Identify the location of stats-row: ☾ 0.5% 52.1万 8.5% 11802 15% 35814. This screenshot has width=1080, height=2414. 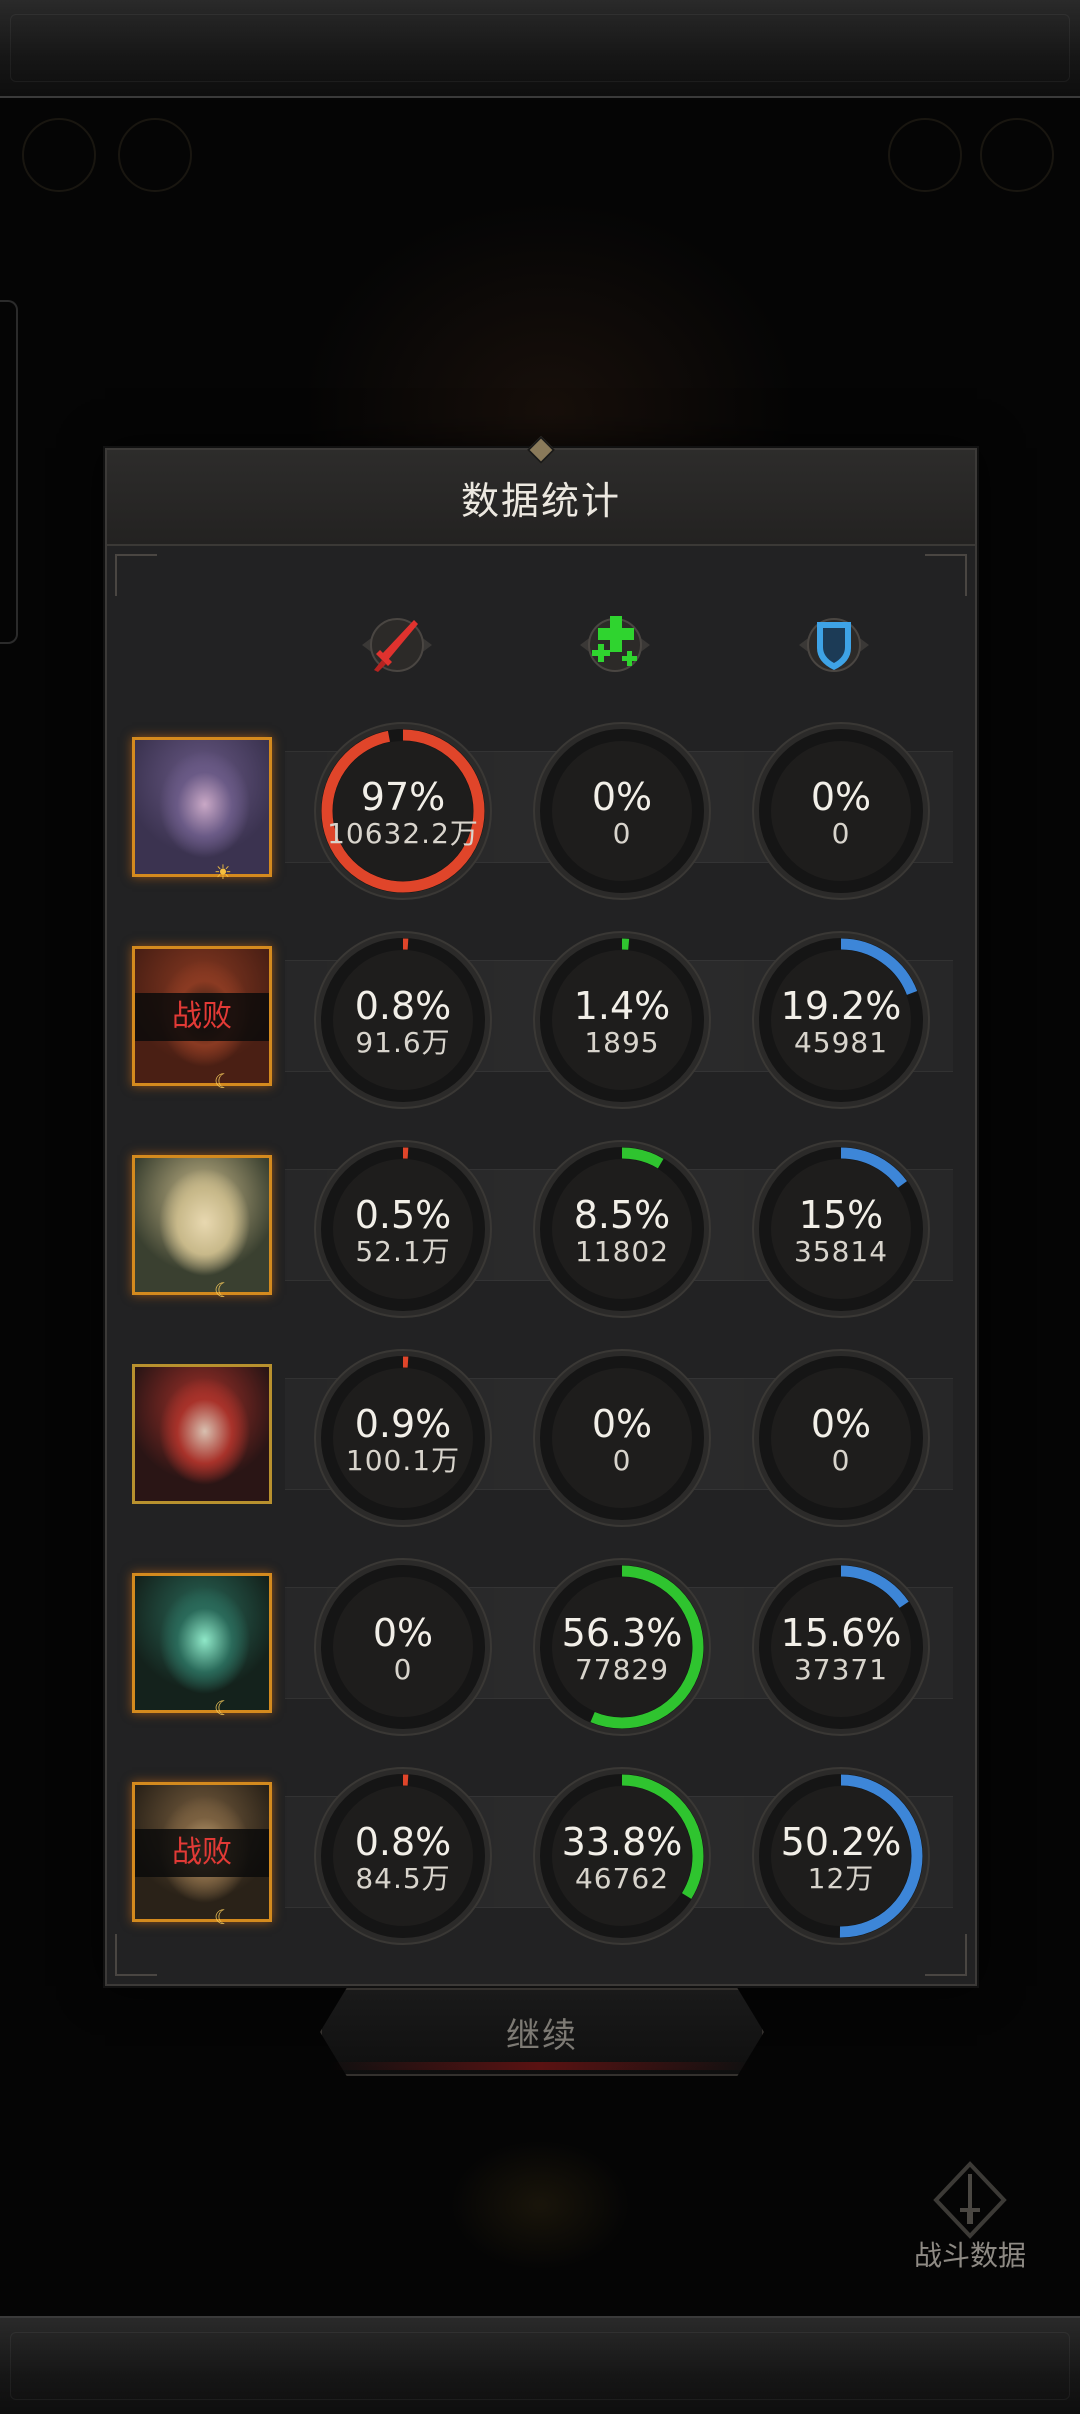
(541, 1242).